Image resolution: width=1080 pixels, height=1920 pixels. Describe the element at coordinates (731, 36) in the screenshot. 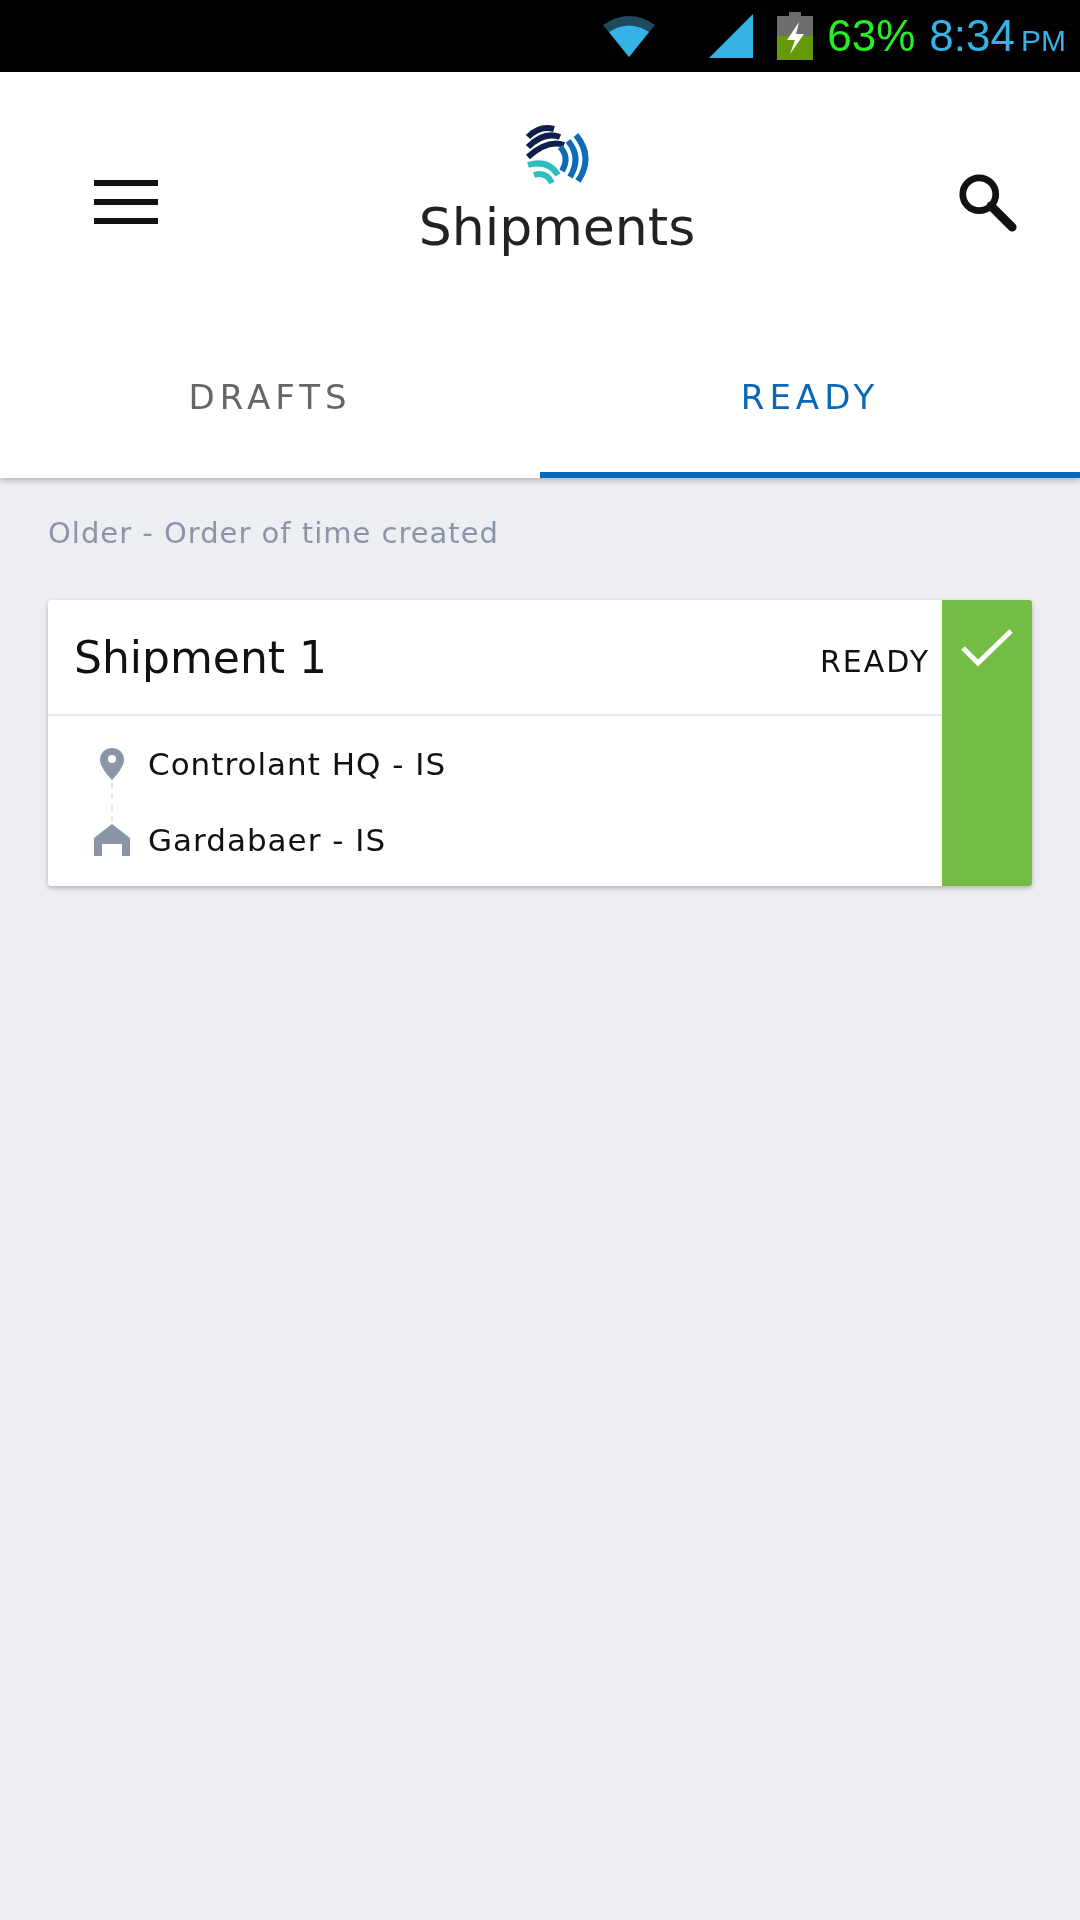

I see `signal-icon` at that location.